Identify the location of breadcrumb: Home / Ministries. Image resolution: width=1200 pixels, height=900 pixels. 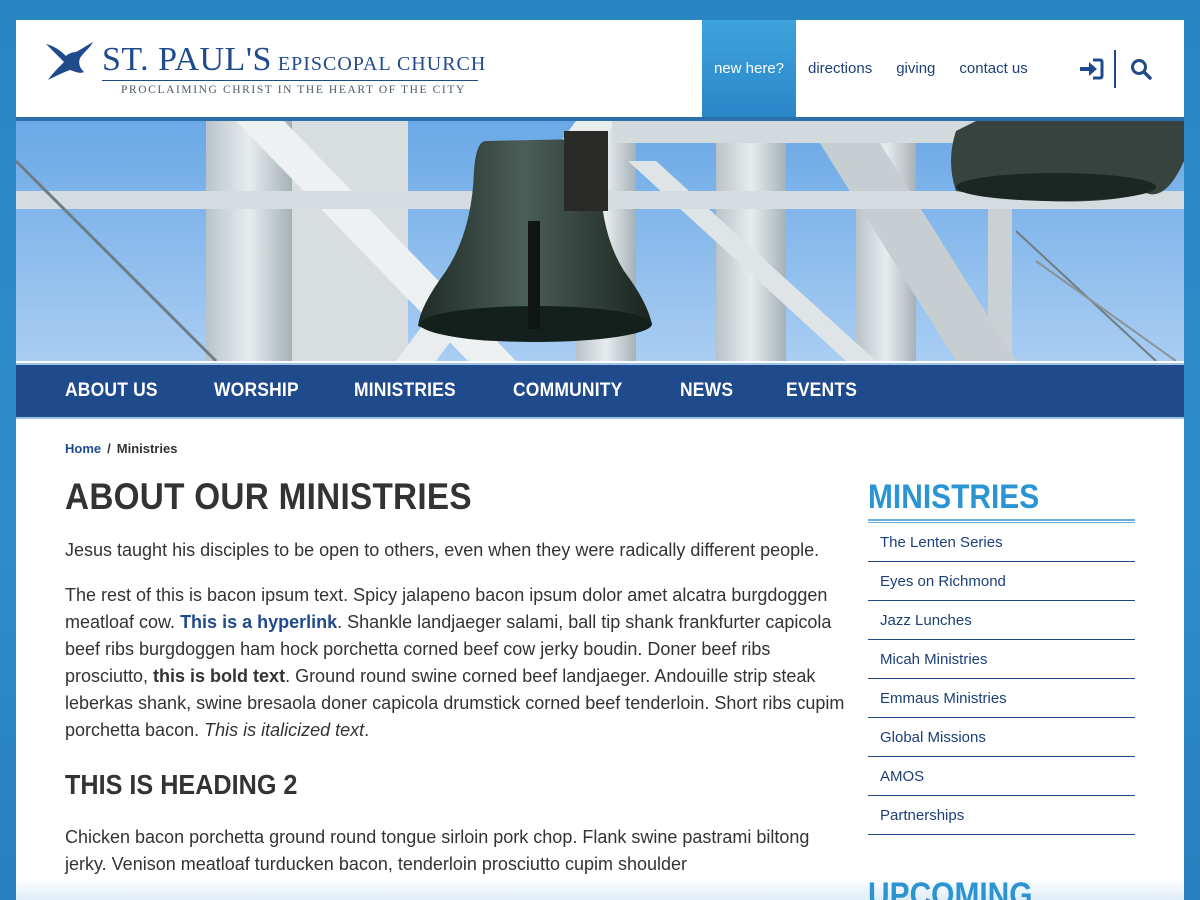
(121, 448).